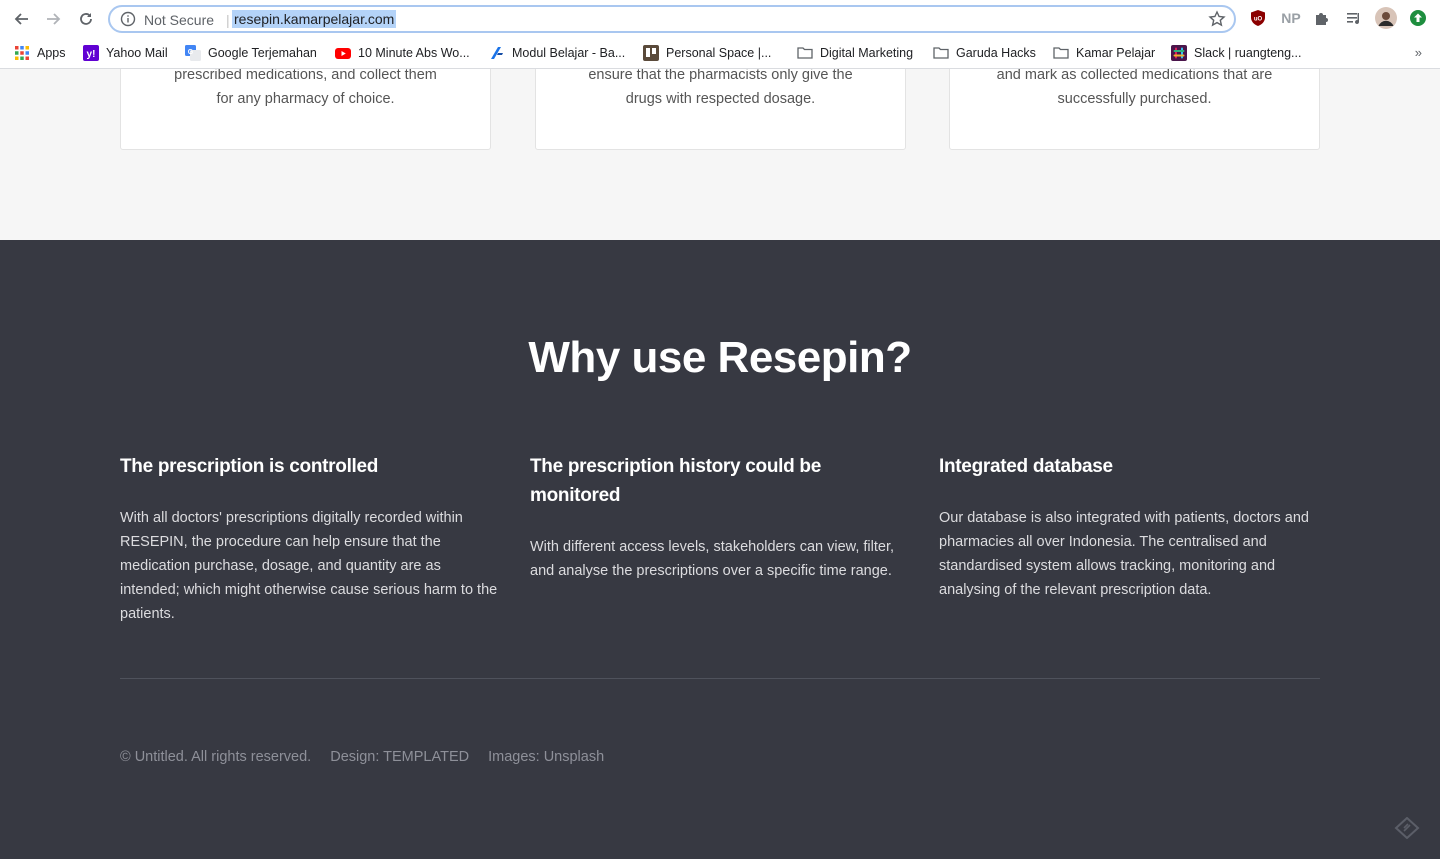 The width and height of the screenshot is (1440, 859). I want to click on reload-button, so click(86, 19).